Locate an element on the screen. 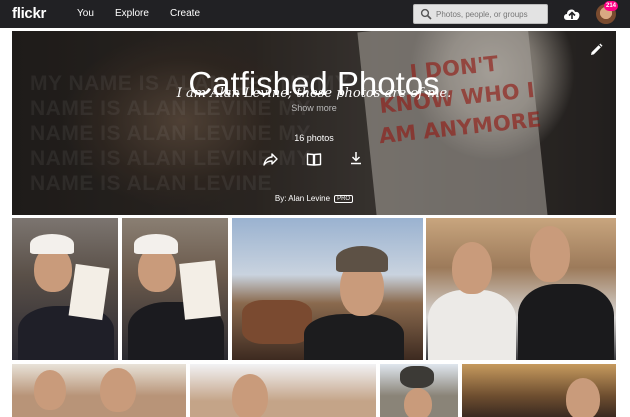 The image size is (630, 417). edit-pencil-icon is located at coordinates (596, 50).